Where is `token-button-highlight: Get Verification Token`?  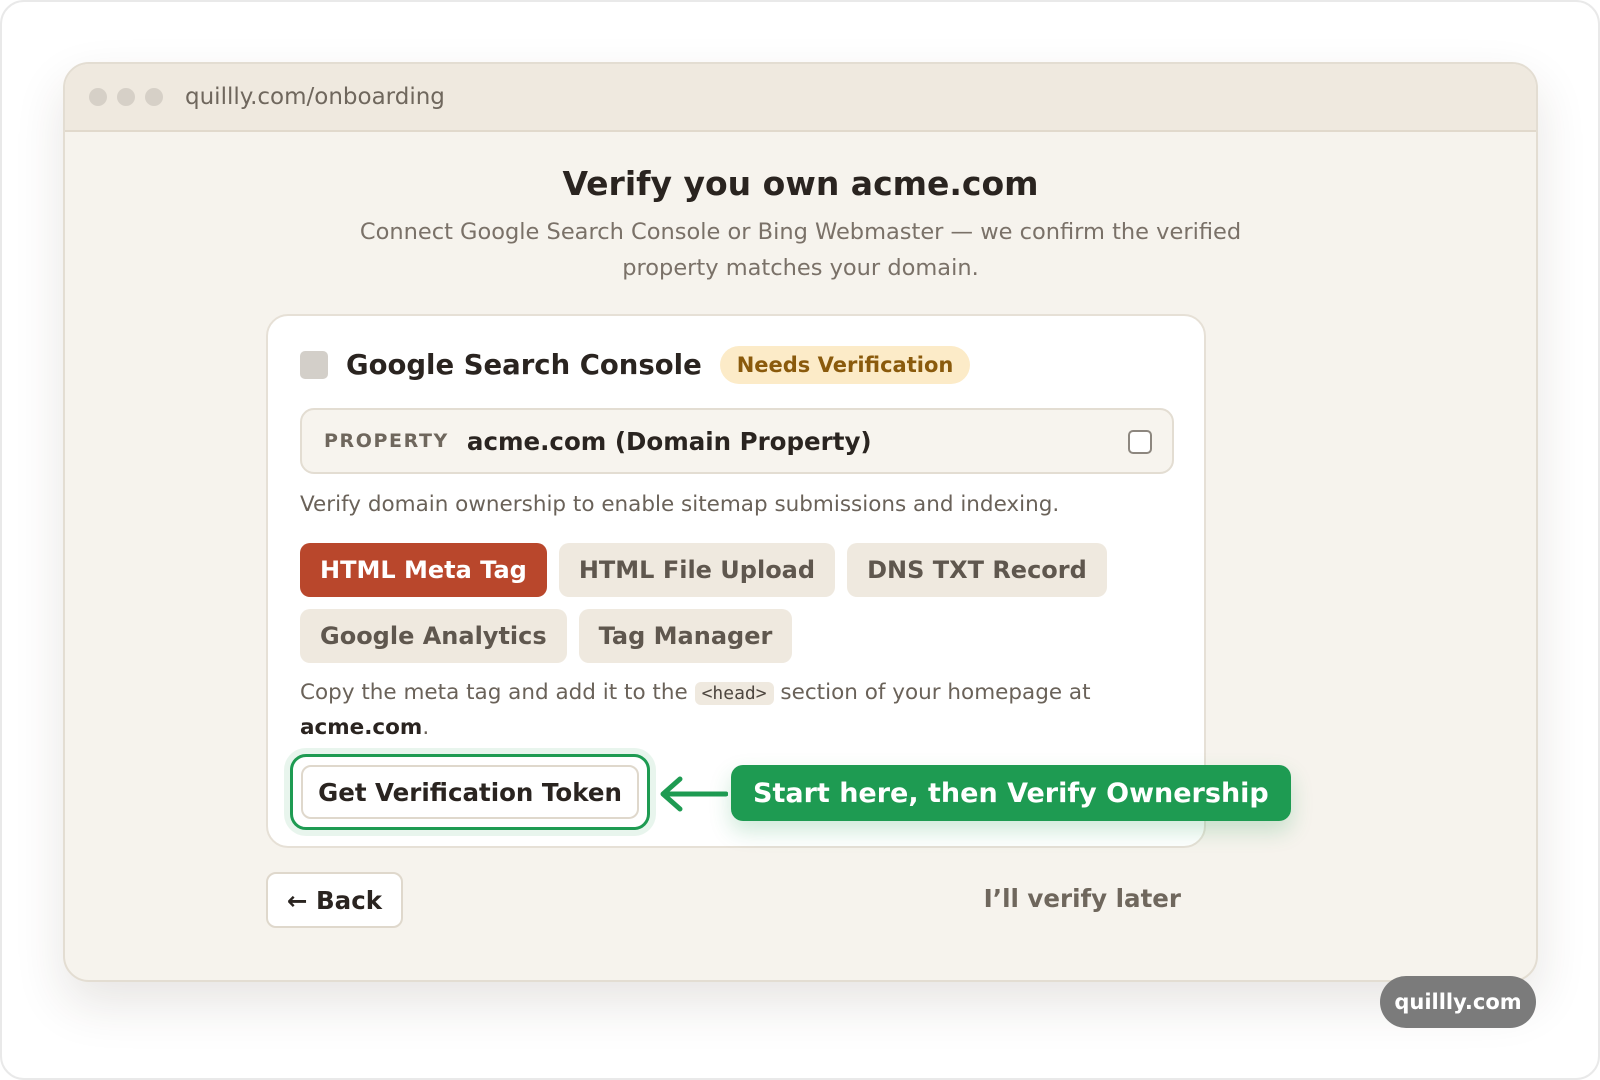
token-button-highlight: Get Verification Token is located at coordinates (470, 792).